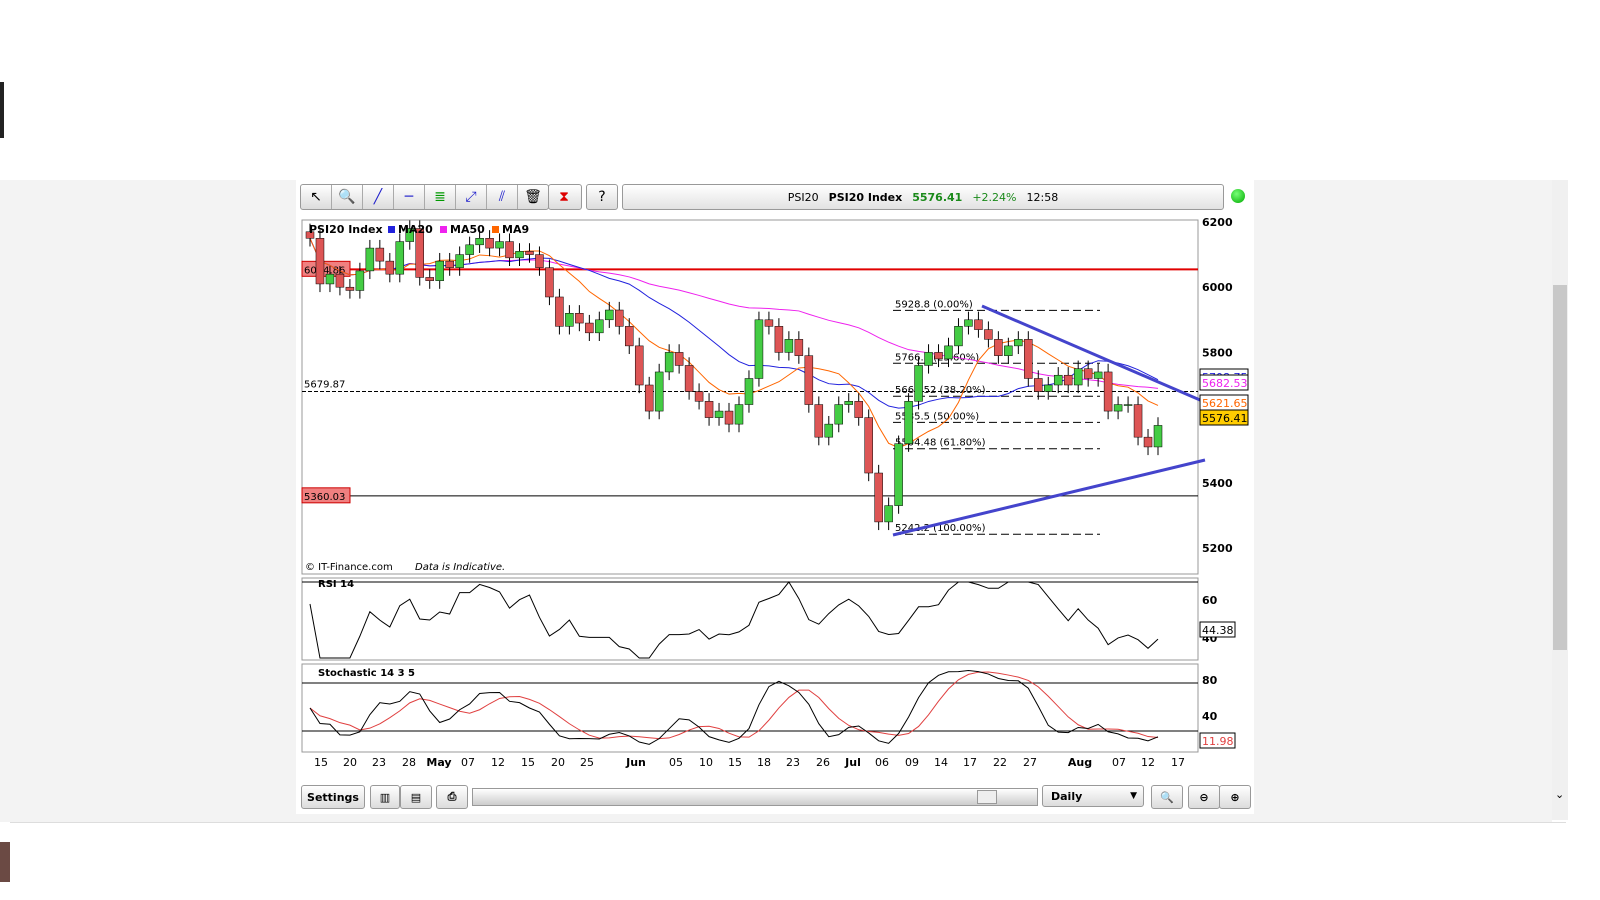 This screenshot has height=900, width=1600. Describe the element at coordinates (1218, 630) in the screenshot. I see `rsi-value: 44.38` at that location.